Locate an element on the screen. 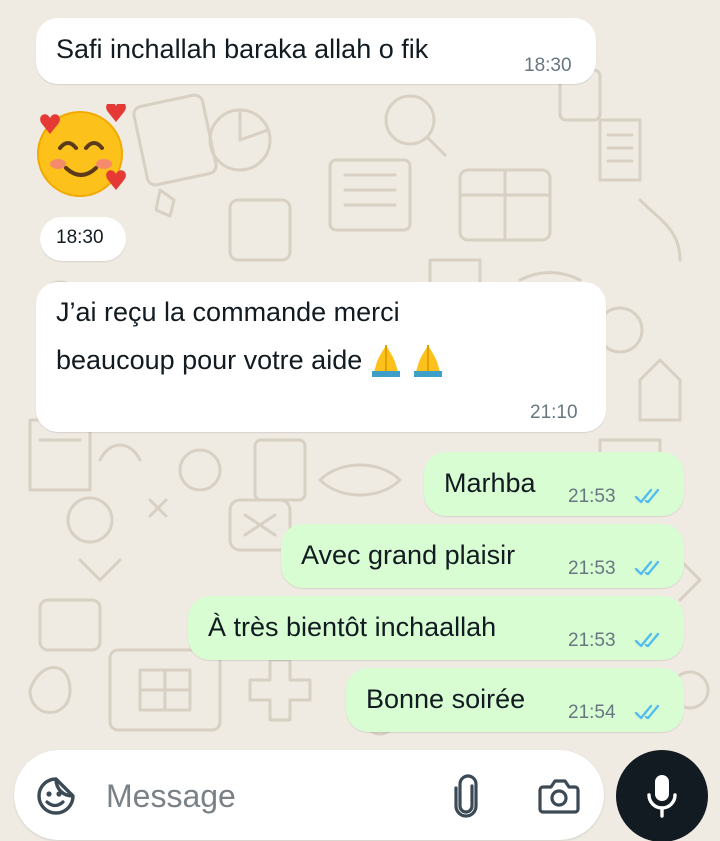  message-text: Safi inchallah baraka allah o fik is located at coordinates (242, 49).